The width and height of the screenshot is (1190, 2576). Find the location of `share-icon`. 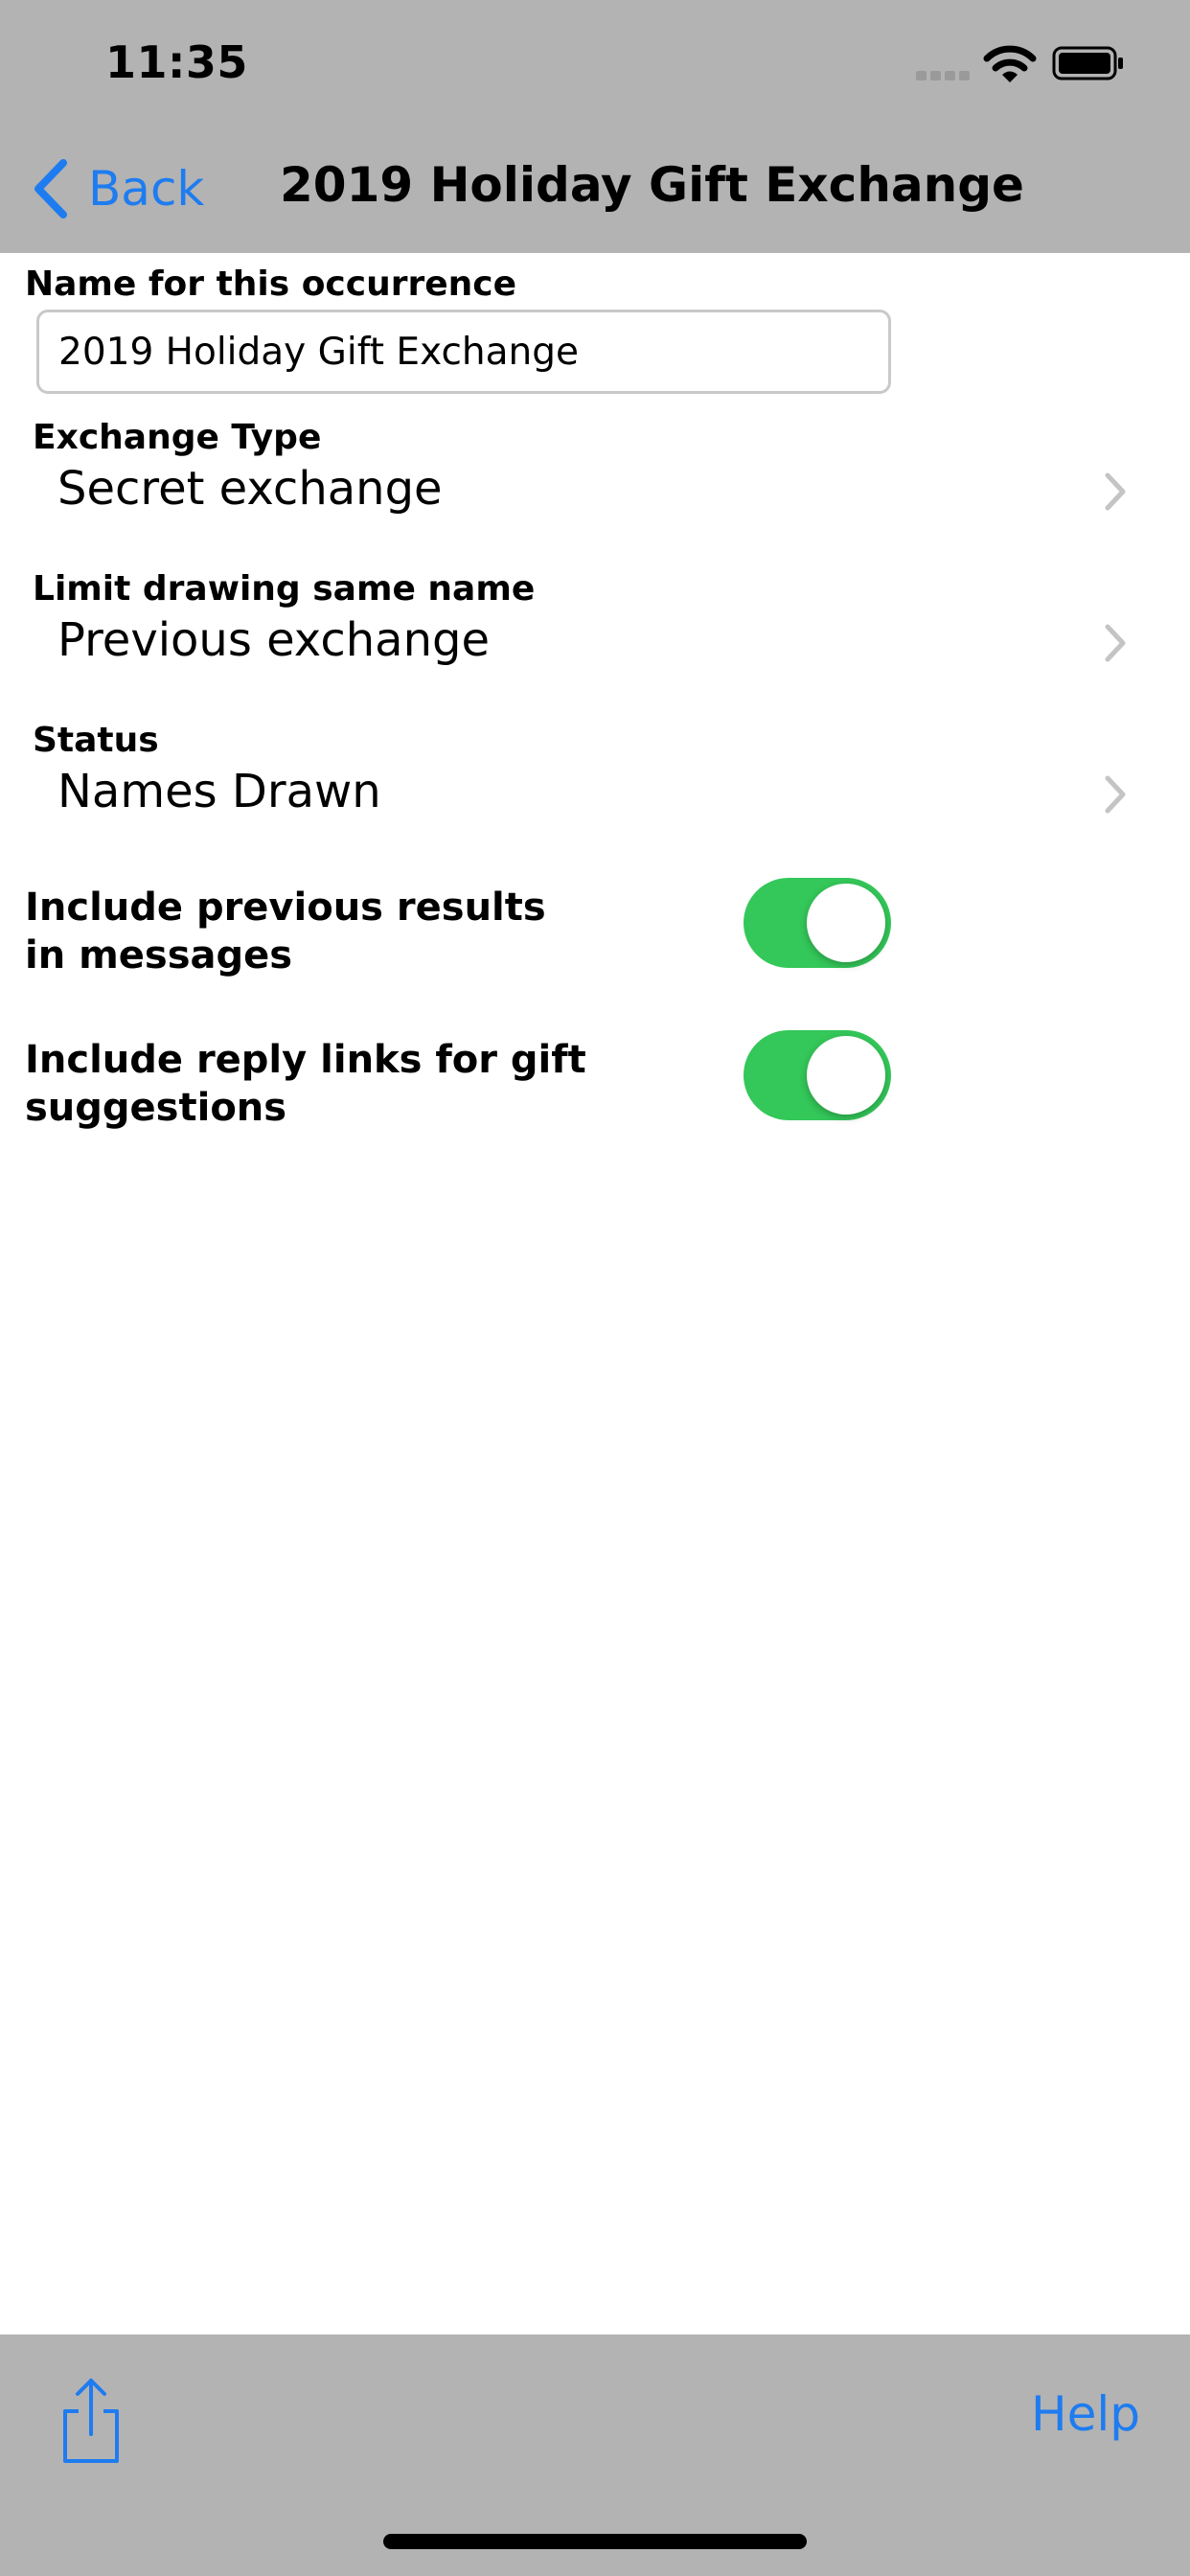

share-icon is located at coordinates (91, 2421).